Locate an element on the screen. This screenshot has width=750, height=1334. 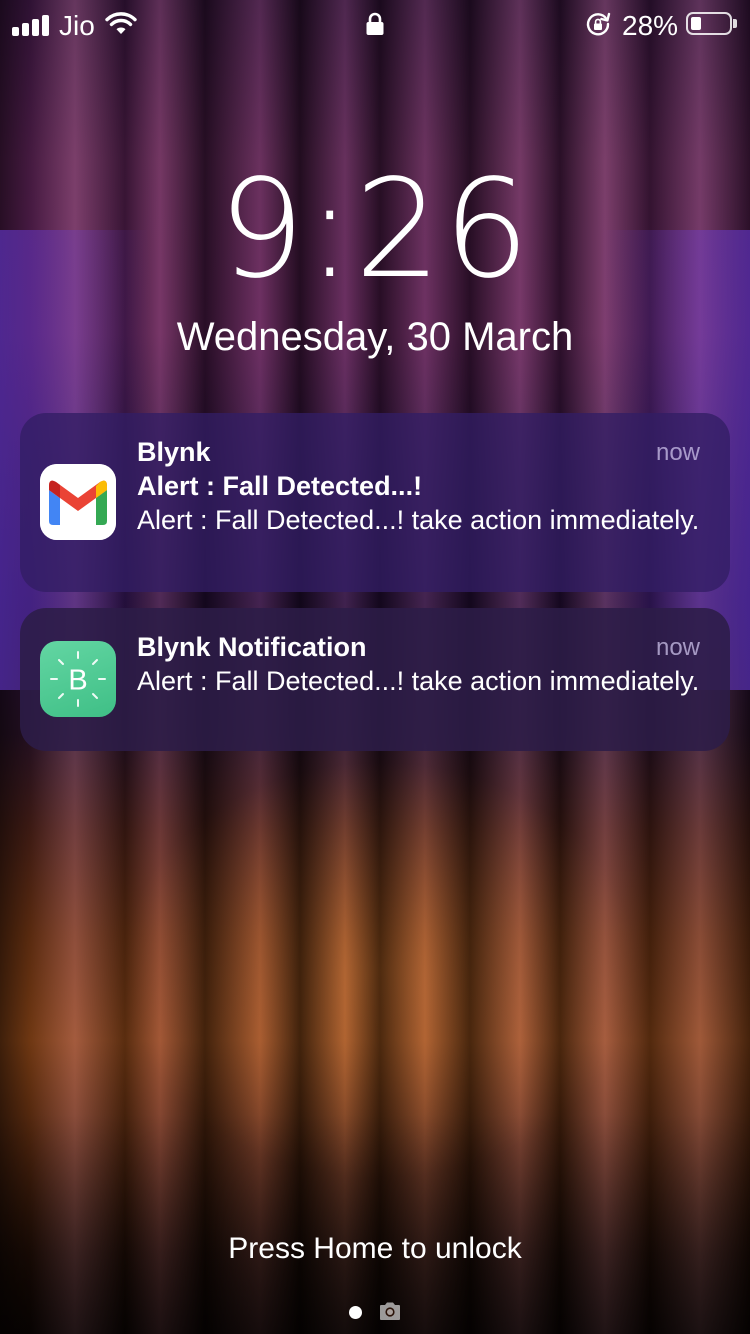
lock-screen-date: Wednesday, 30 March is located at coordinates (375, 337).